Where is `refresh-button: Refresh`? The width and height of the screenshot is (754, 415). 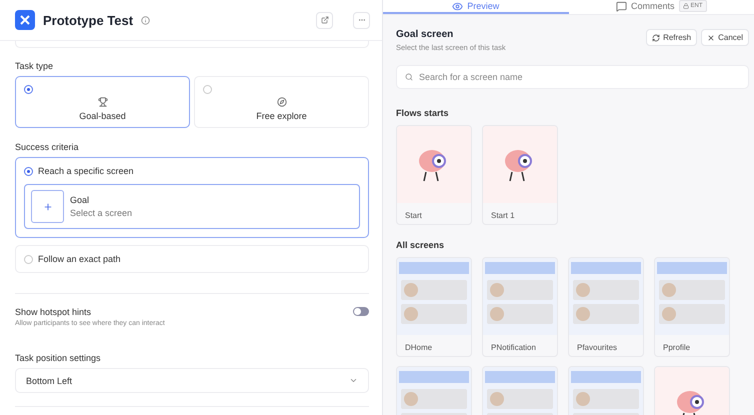 refresh-button: Refresh is located at coordinates (672, 37).